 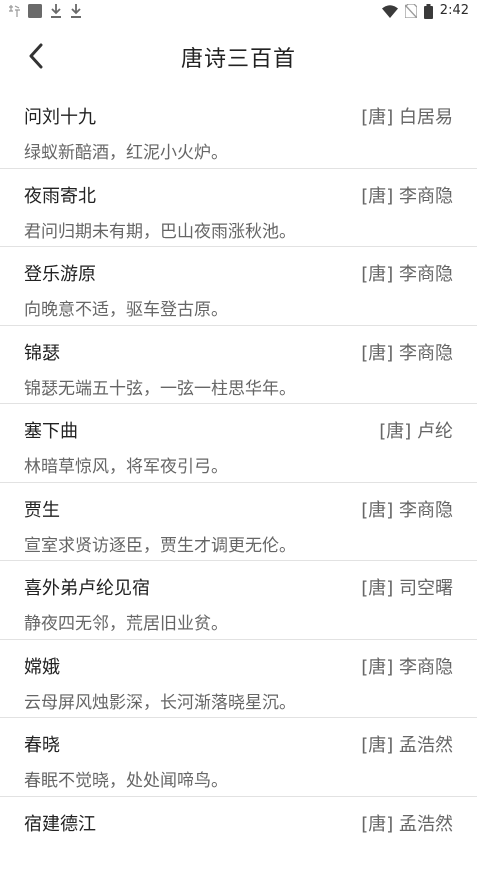 I want to click on poem-title: 问刘十九, so click(x=60, y=116).